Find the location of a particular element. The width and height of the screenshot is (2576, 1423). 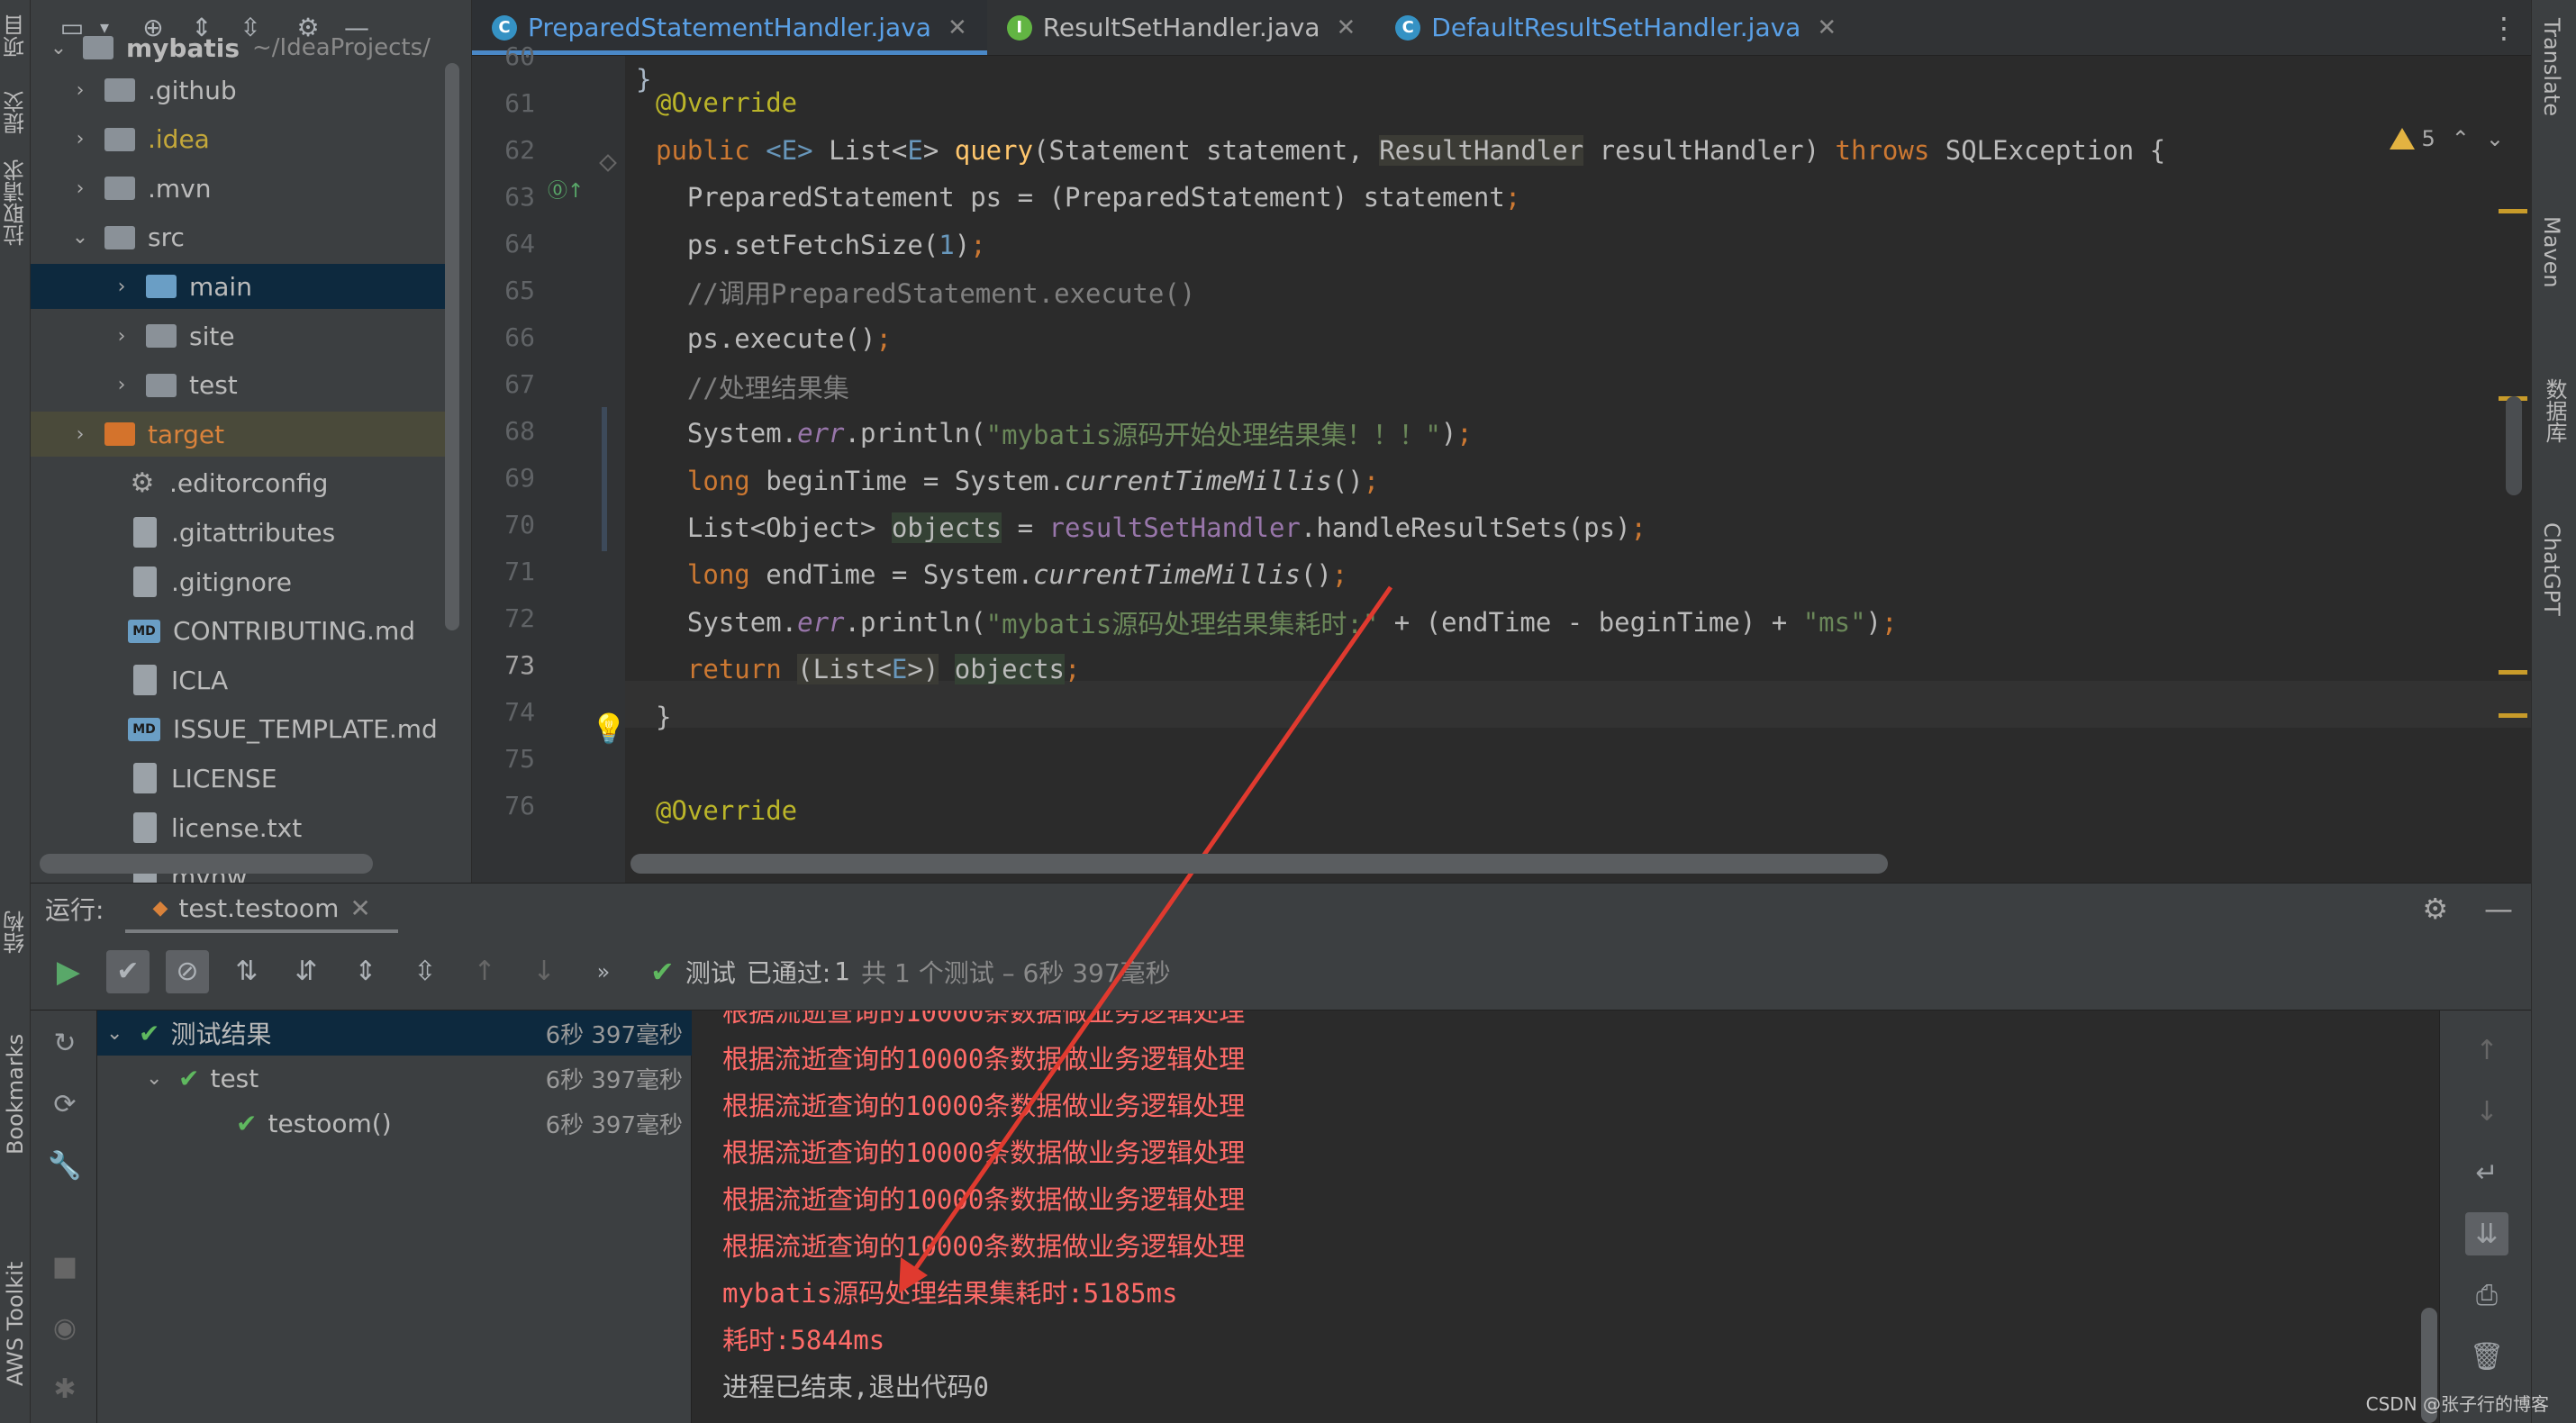

tool-maven: Maven is located at coordinates (2551, 252).